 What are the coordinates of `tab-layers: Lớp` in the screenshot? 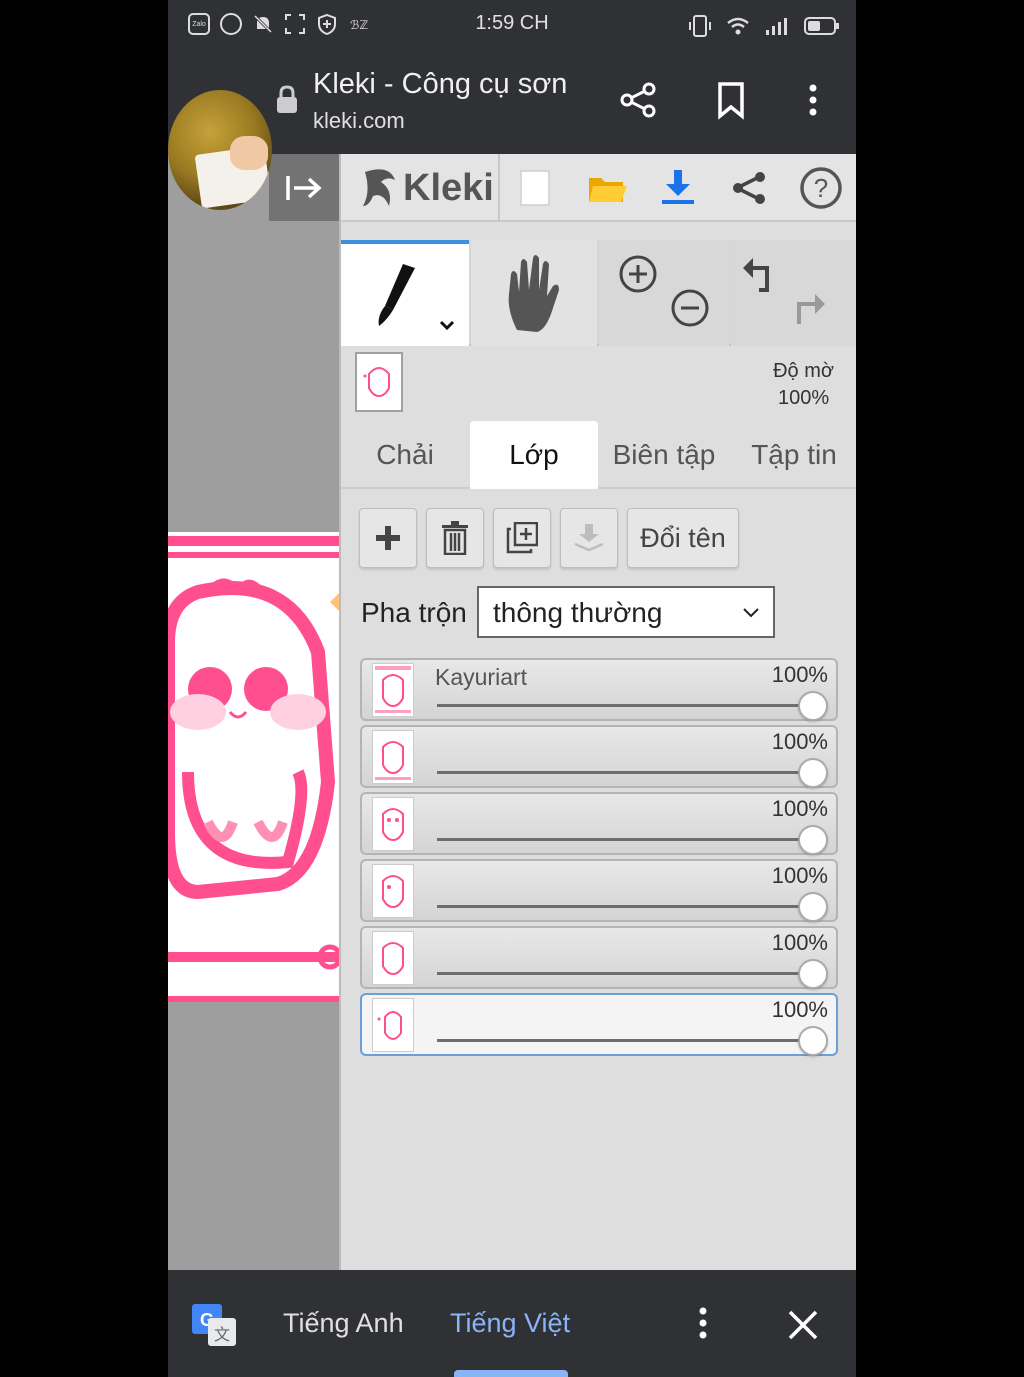 It's located at (534, 455).